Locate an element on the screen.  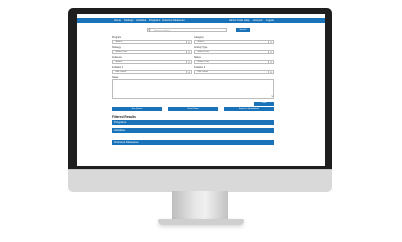
strategy-select: -Select One- ▾ is located at coordinates (152, 52).